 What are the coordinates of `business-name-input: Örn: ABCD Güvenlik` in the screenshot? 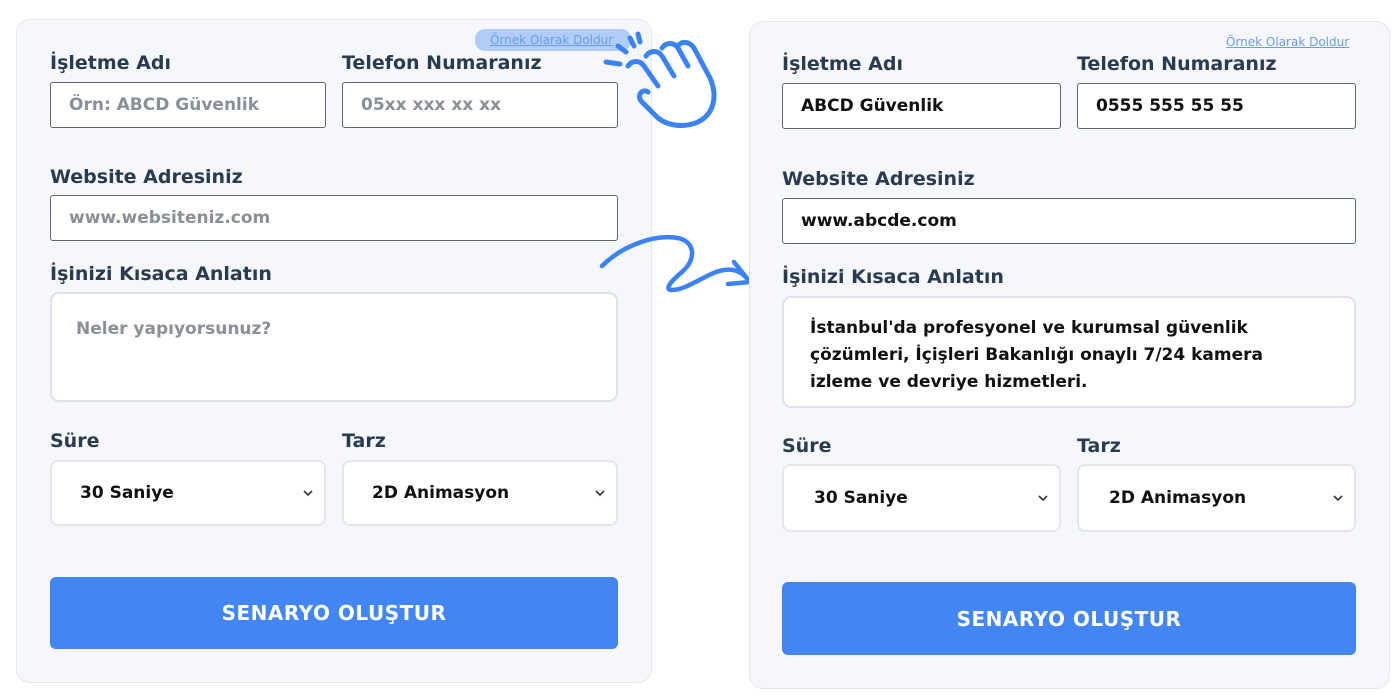 It's located at (188, 105).